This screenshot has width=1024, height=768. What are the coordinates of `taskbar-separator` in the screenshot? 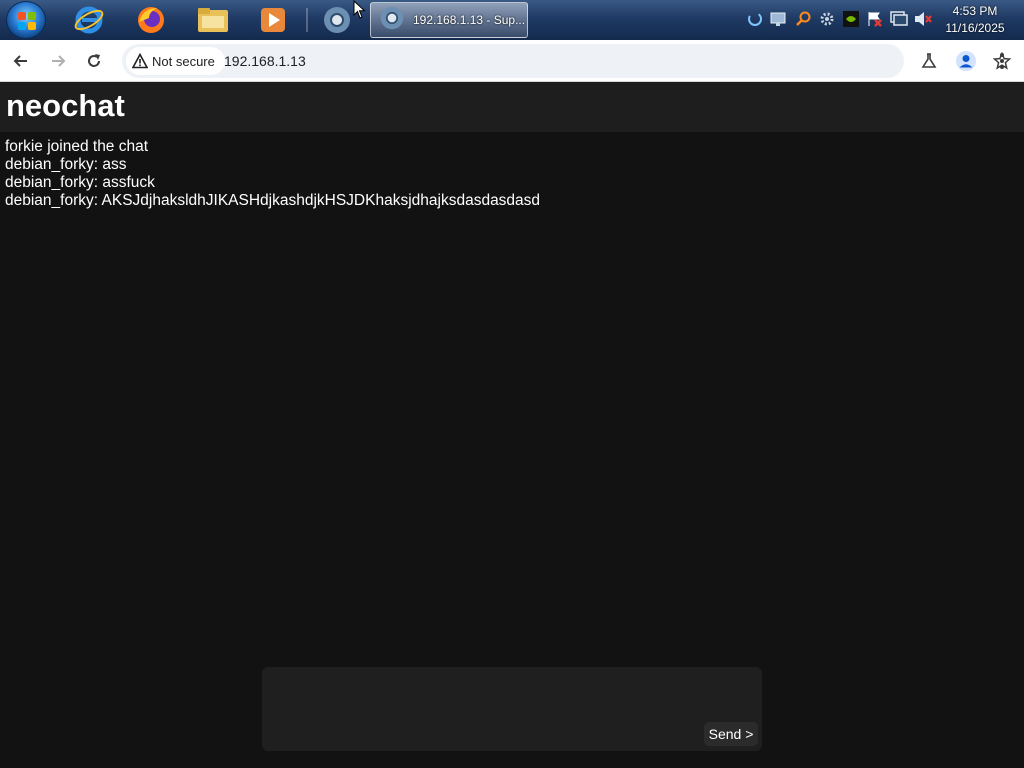 It's located at (307, 20).